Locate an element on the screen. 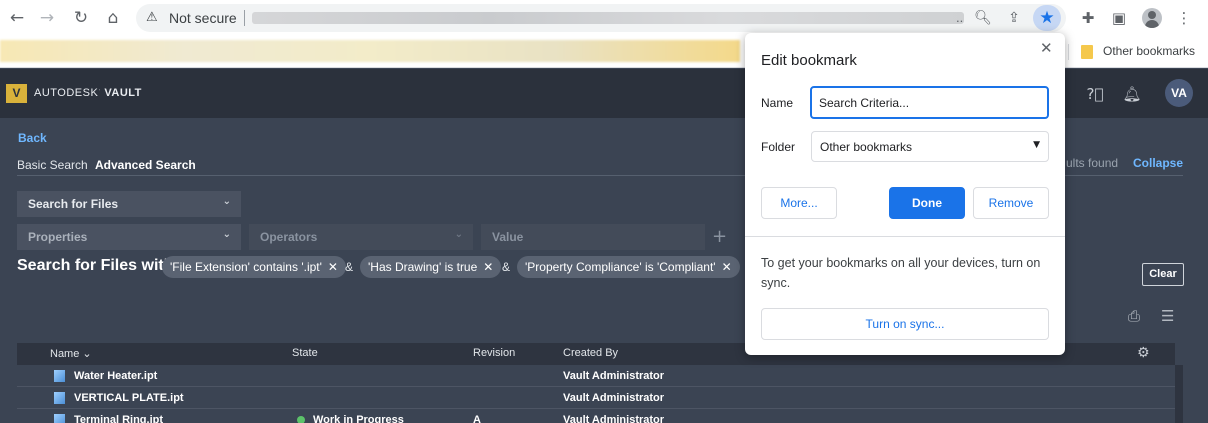  address-bar: ⚠ Not secure .. 🔍︎ ⇪ is located at coordinates (601, 18).